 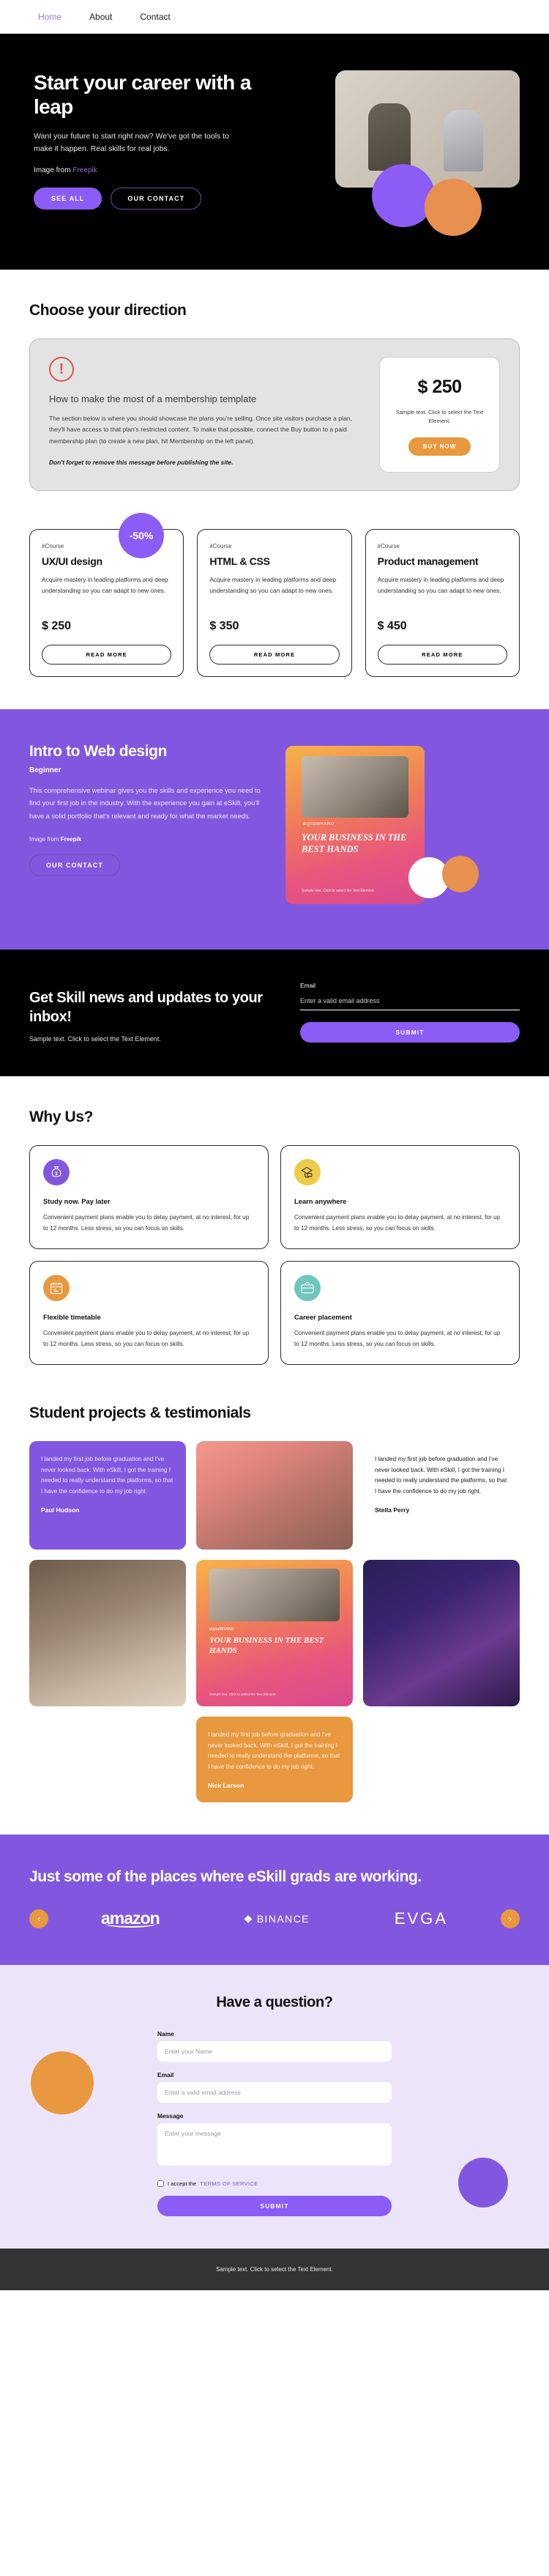 What do you see at coordinates (274, 2144) in the screenshot?
I see `contact-message-input` at bounding box center [274, 2144].